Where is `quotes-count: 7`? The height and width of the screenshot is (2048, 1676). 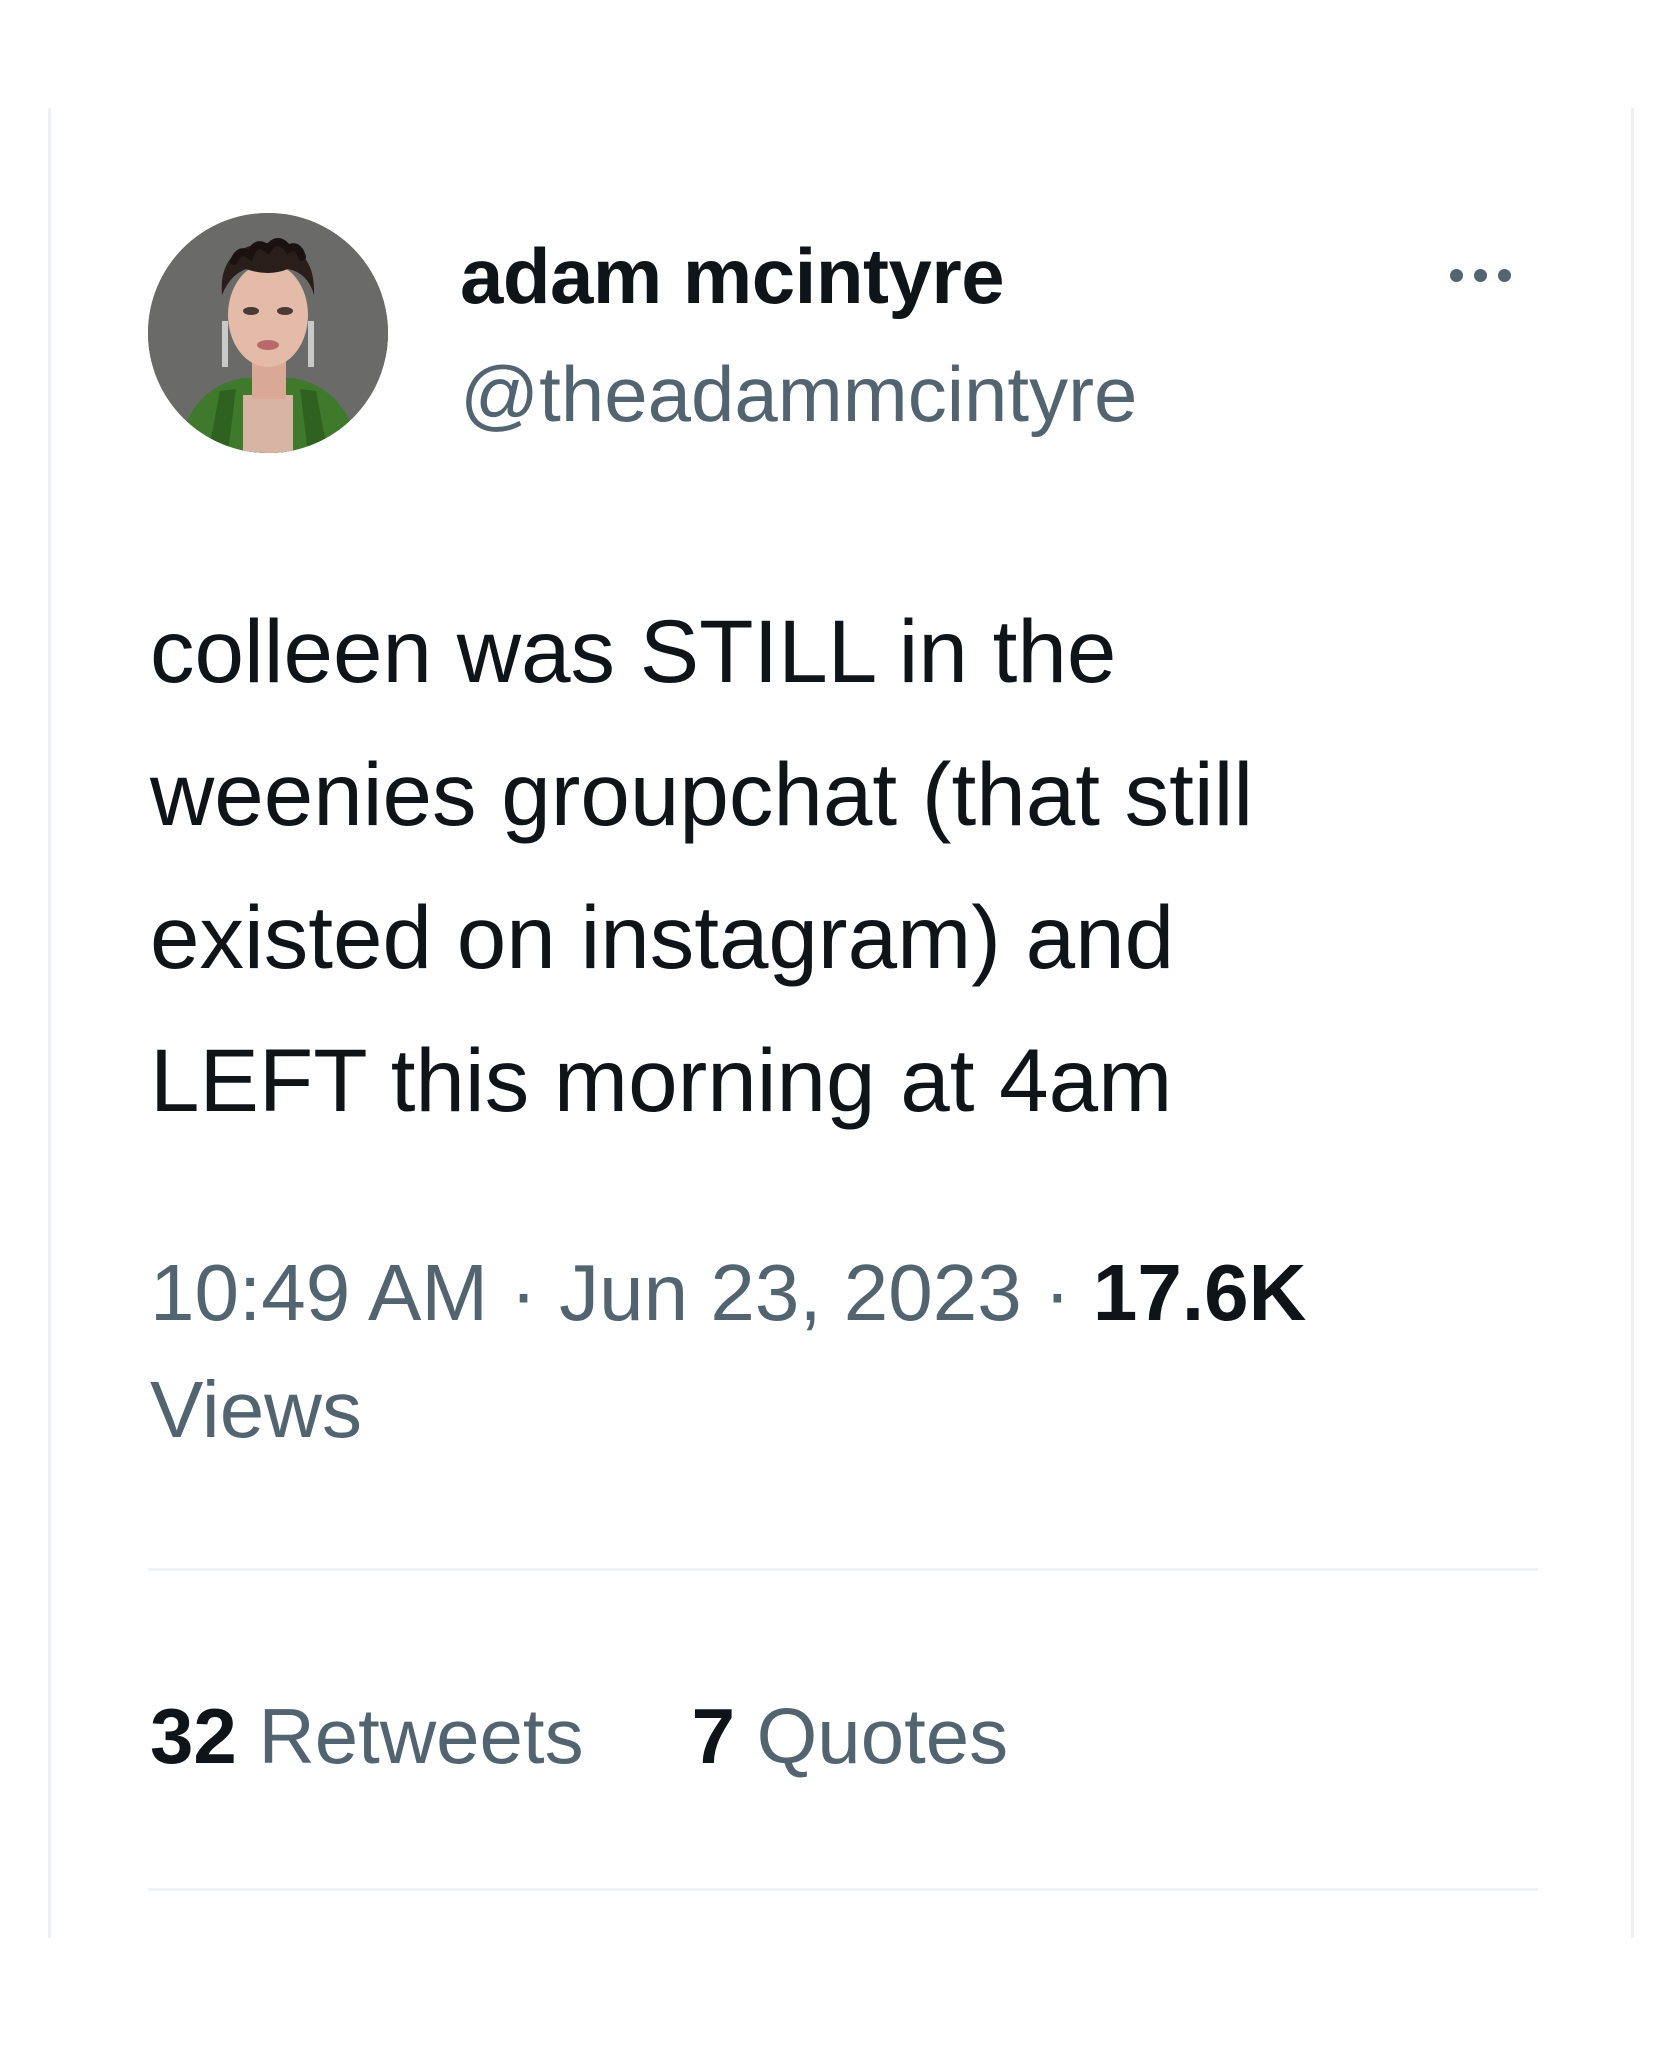
quotes-count: 7 is located at coordinates (713, 1736).